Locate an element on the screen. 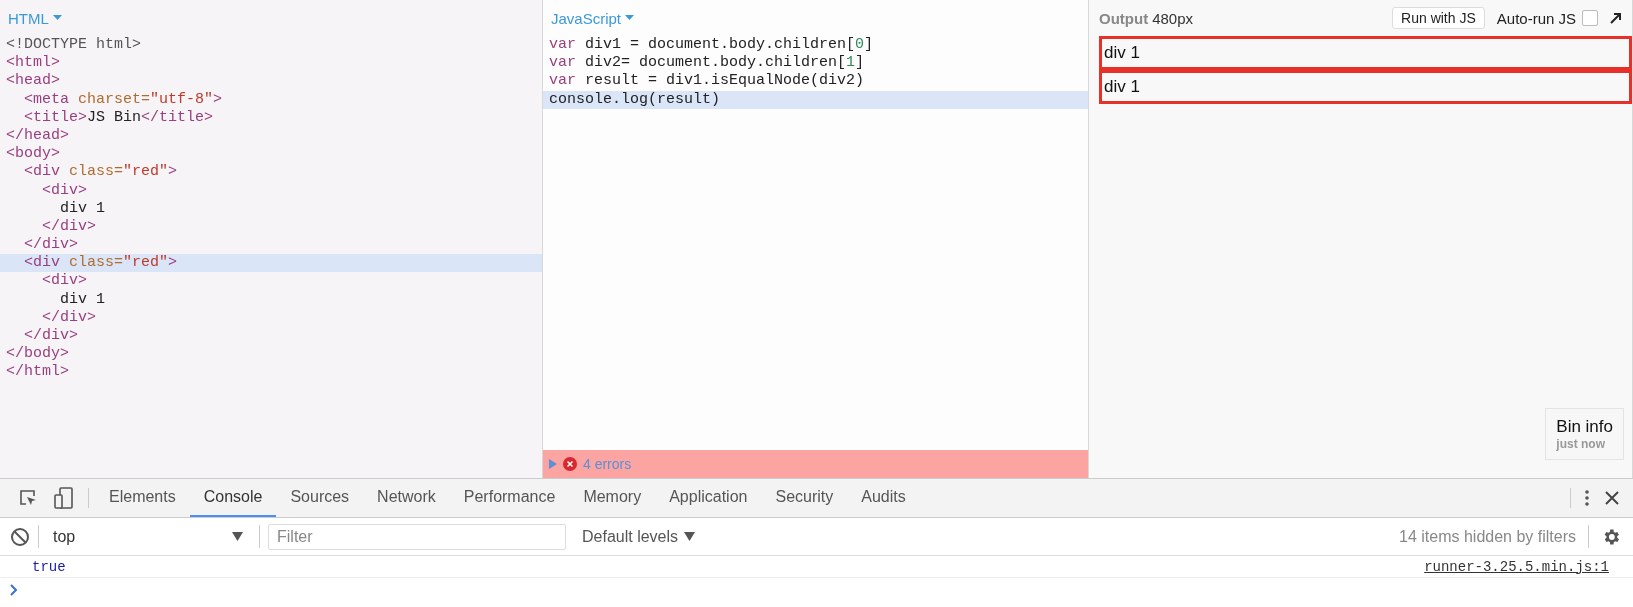  bin-info-card: Bin info just now is located at coordinates (1584, 434).